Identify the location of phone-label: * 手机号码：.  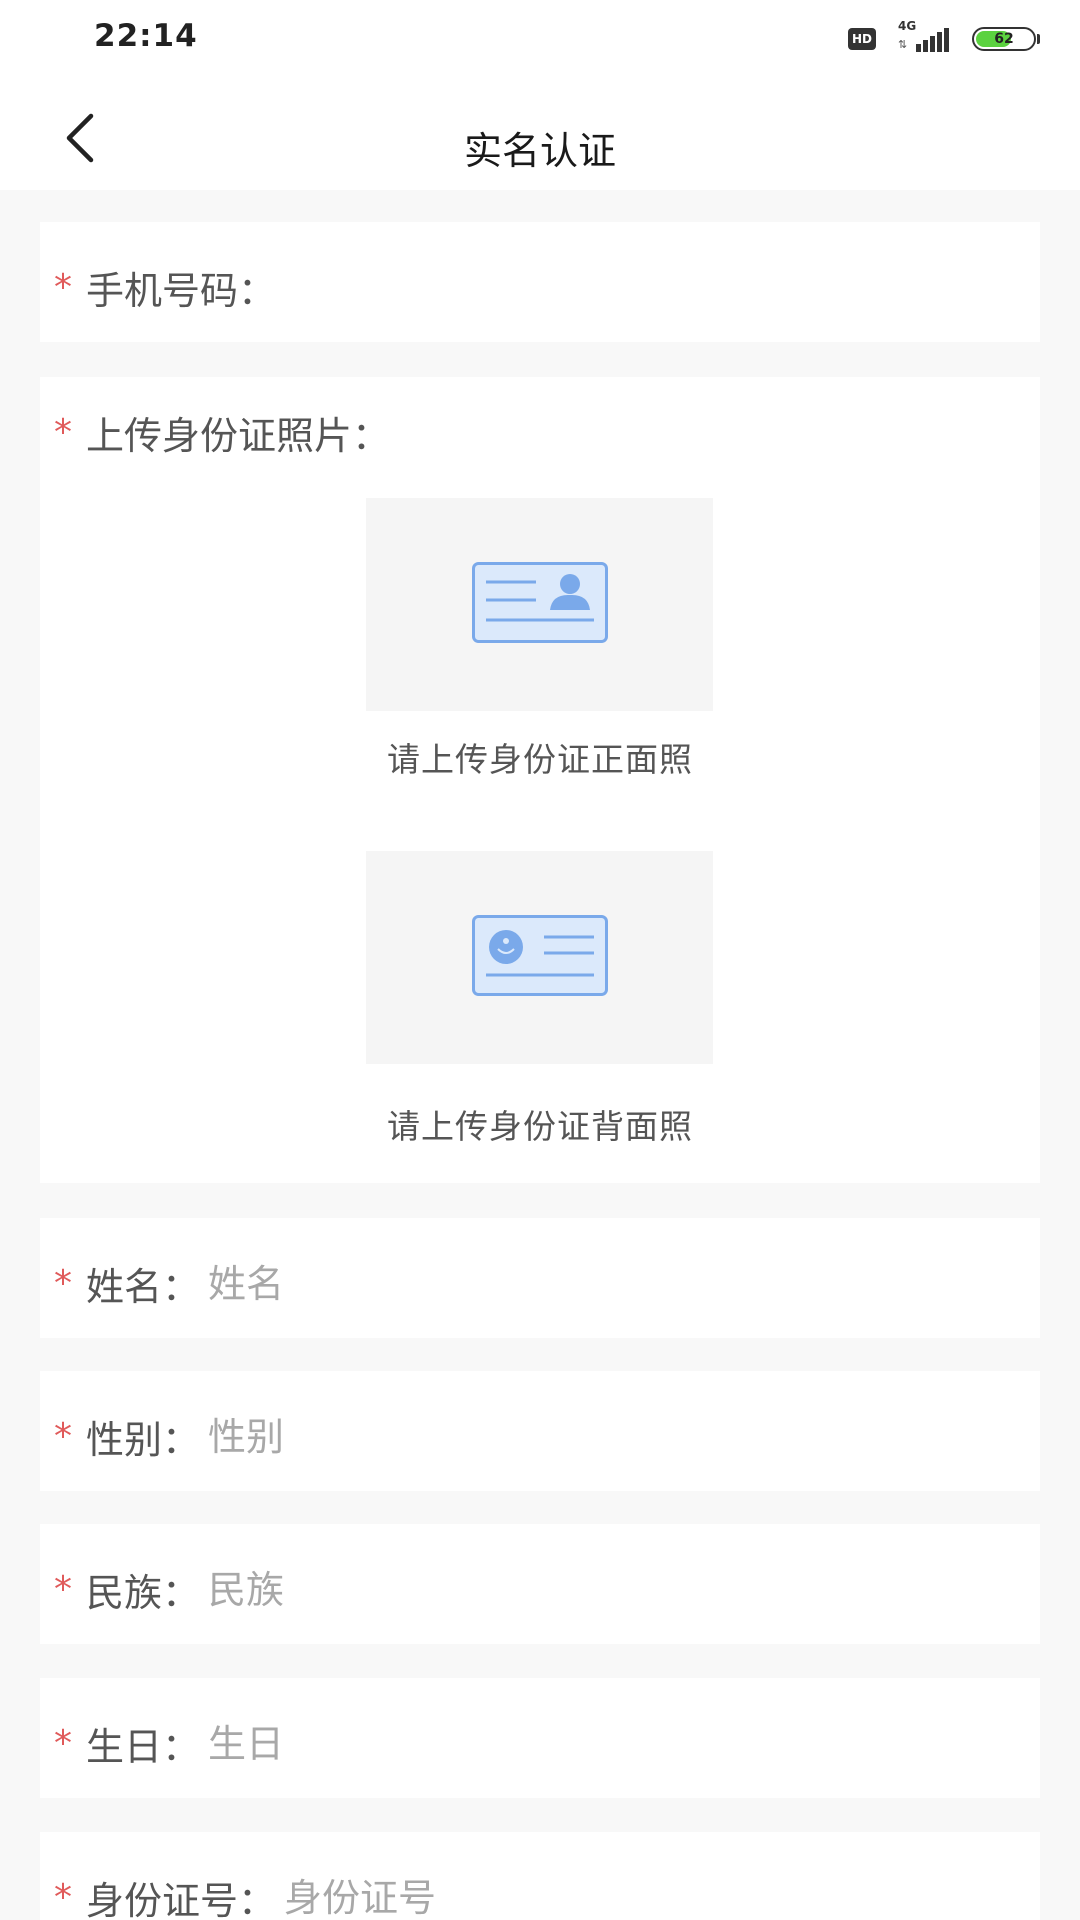
(449, 287).